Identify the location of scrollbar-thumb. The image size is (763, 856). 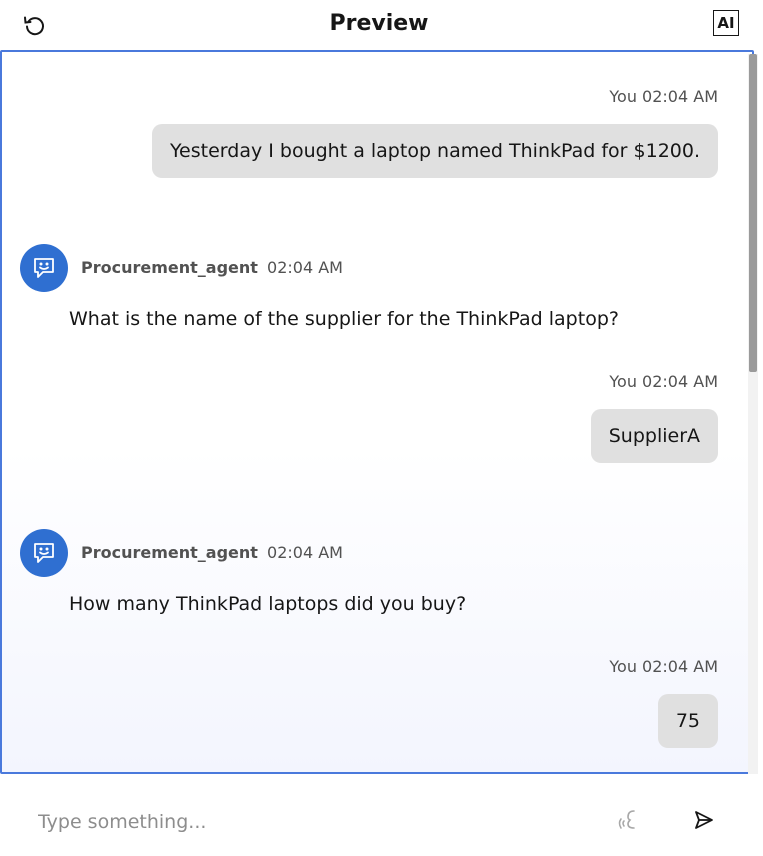
(753, 213).